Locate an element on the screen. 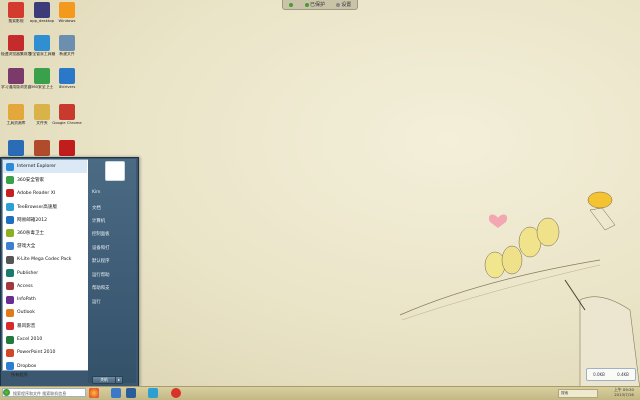  settings-button: 设置 is located at coordinates (343, 4).